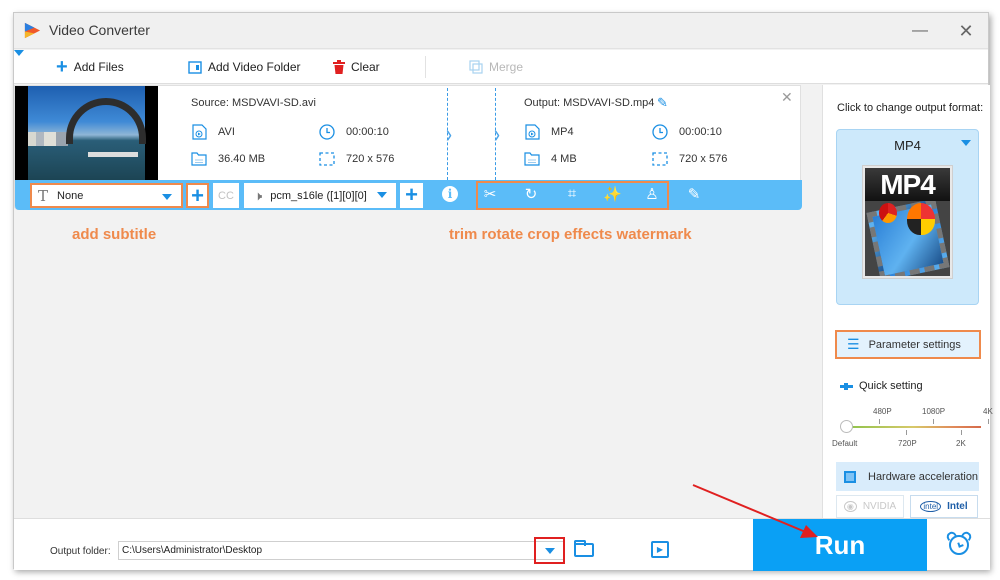  What do you see at coordinates (106, 195) in the screenshot?
I see `subtitle-select: T None` at bounding box center [106, 195].